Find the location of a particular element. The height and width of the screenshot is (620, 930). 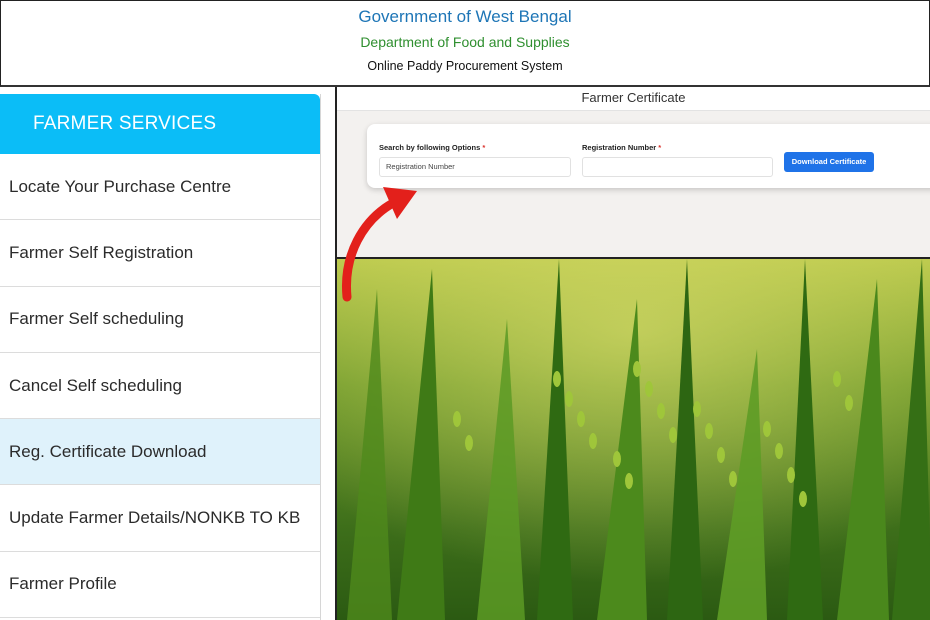

sidebar-item-cancel-self-scheduling: Cancel Self scheduling is located at coordinates (160, 386).